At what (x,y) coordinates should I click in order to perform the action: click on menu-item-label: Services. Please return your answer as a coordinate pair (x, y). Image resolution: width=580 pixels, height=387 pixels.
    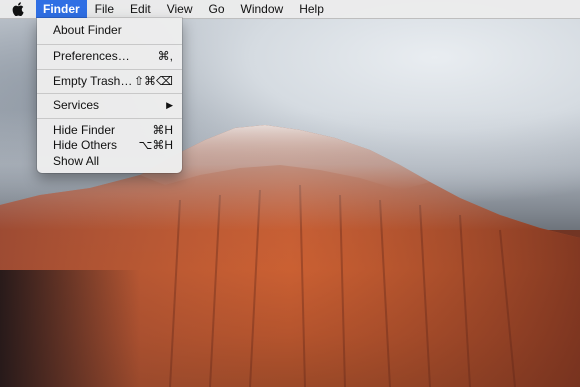
    Looking at the image, I should click on (76, 105).